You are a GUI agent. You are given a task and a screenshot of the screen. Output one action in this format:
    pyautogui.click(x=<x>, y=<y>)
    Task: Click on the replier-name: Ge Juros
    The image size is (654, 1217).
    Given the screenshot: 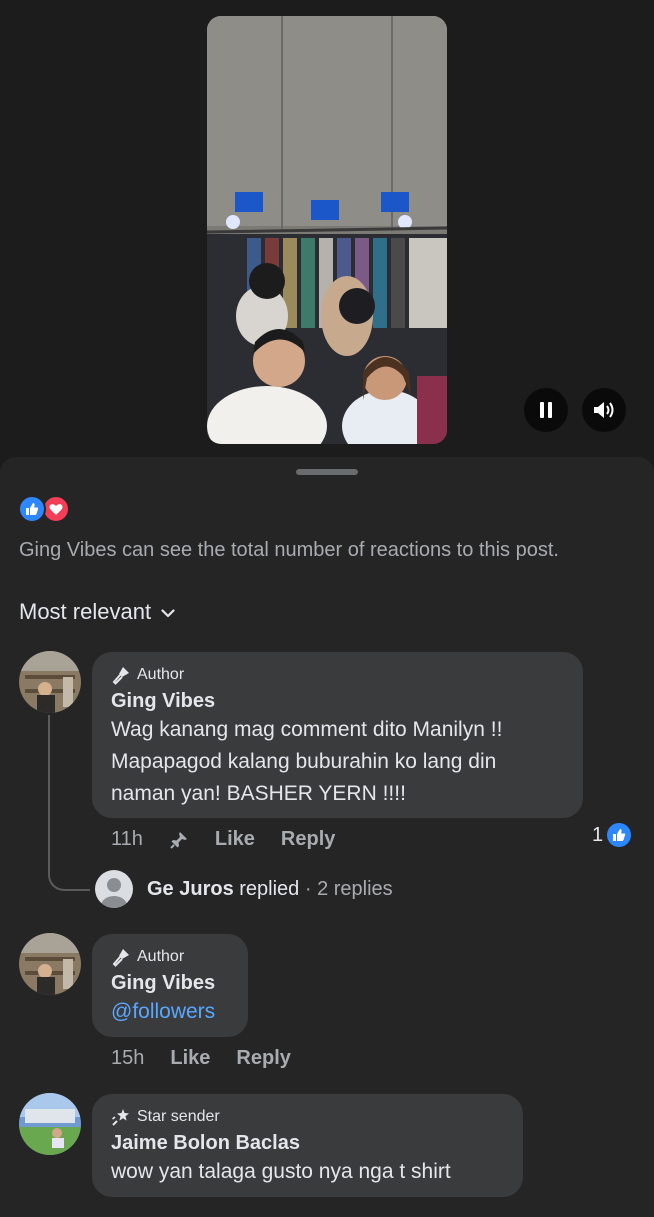 What is the action you would take?
    pyautogui.click(x=190, y=888)
    